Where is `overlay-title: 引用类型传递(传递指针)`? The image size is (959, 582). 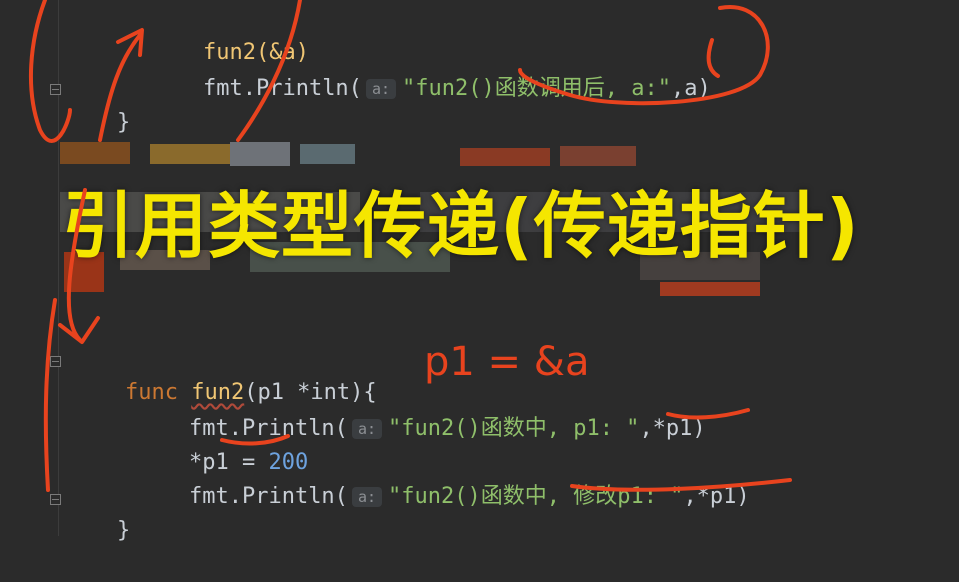 overlay-title: 引用类型传递(传递指针) is located at coordinates (461, 226).